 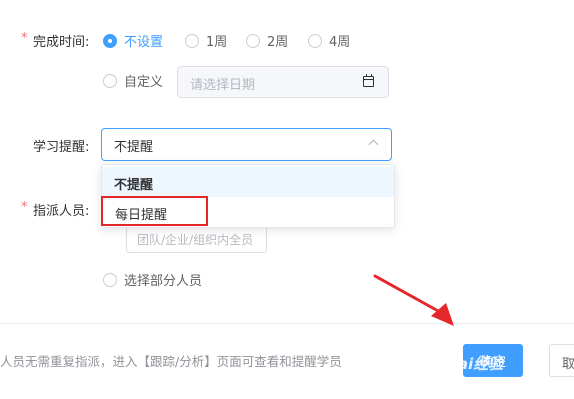 What do you see at coordinates (223, 85) in the screenshot?
I see `date-placeholder: 请选择日期` at bounding box center [223, 85].